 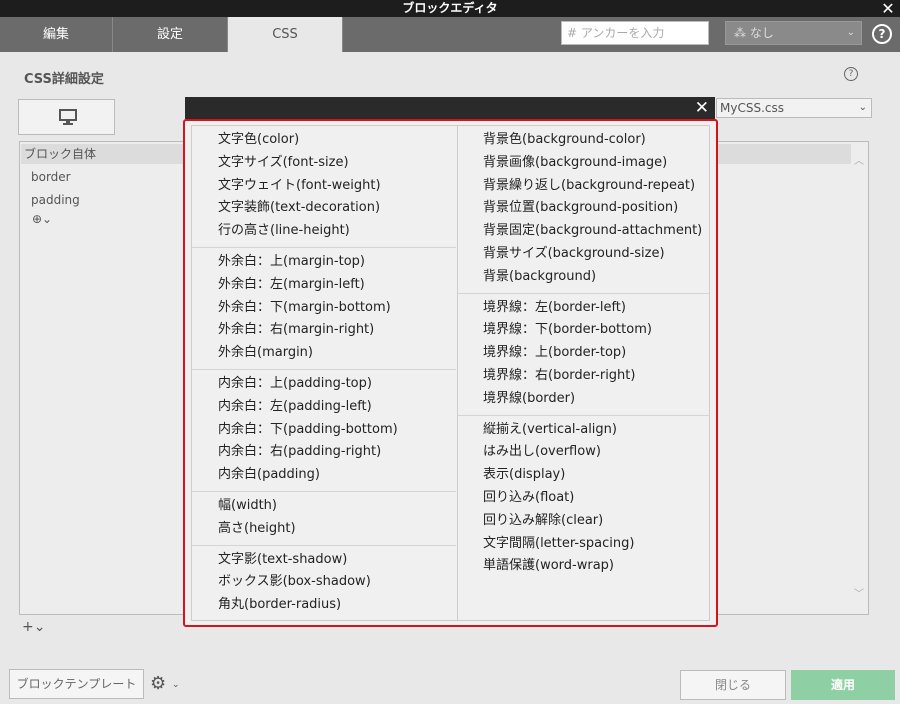 I want to click on close-button: 閉じる, so click(x=733, y=685).